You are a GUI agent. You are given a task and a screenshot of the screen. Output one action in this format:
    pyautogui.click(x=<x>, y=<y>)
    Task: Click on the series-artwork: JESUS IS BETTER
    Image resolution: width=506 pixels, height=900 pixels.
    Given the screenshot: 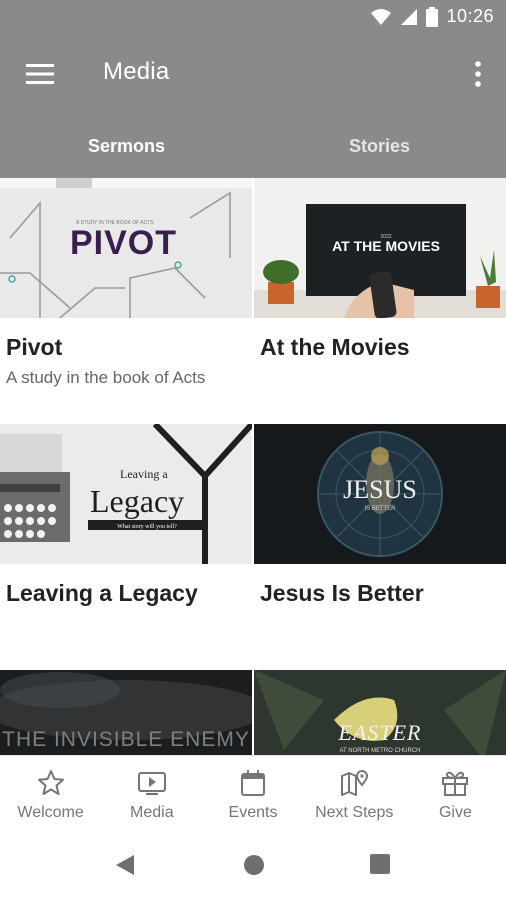 What is the action you would take?
    pyautogui.click(x=380, y=494)
    